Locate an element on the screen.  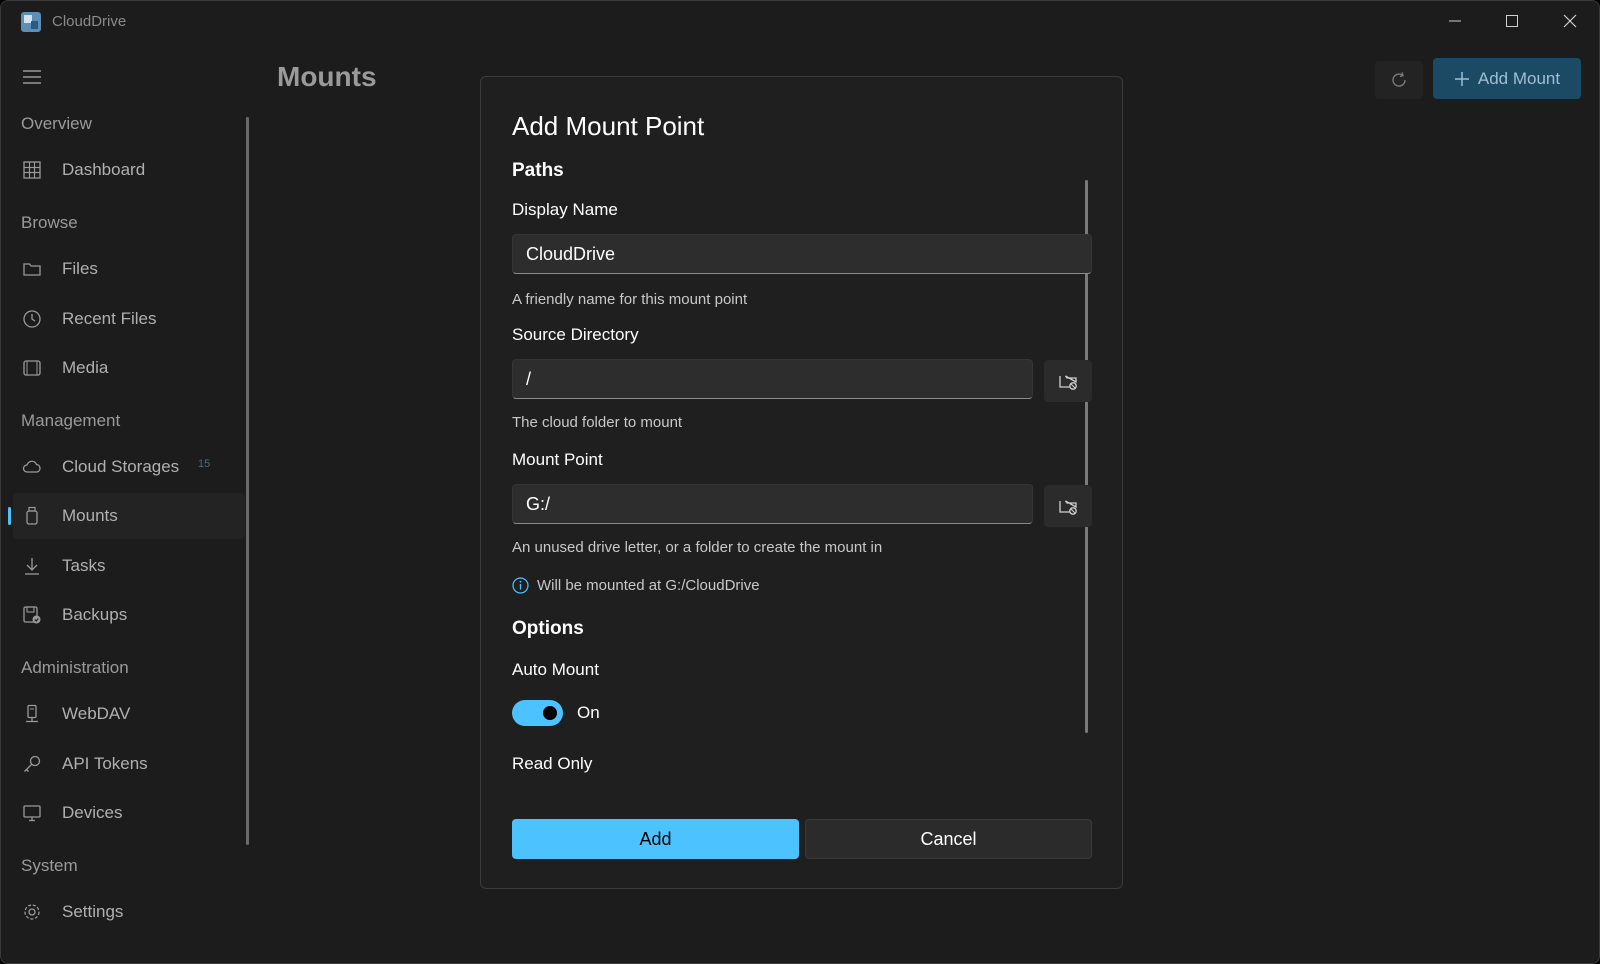
sidebar-item-devices: Devices is located at coordinates (129, 813).